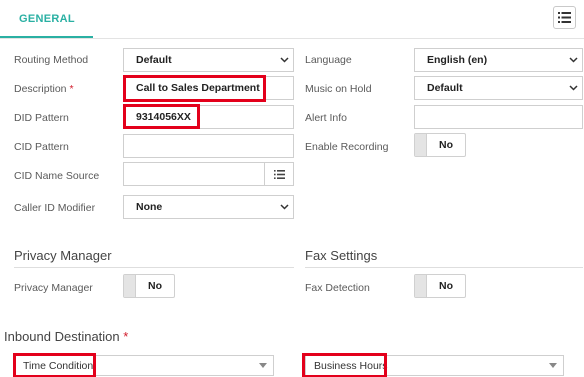  What do you see at coordinates (198, 88) in the screenshot?
I see `description-value: Call to Sales Department` at bounding box center [198, 88].